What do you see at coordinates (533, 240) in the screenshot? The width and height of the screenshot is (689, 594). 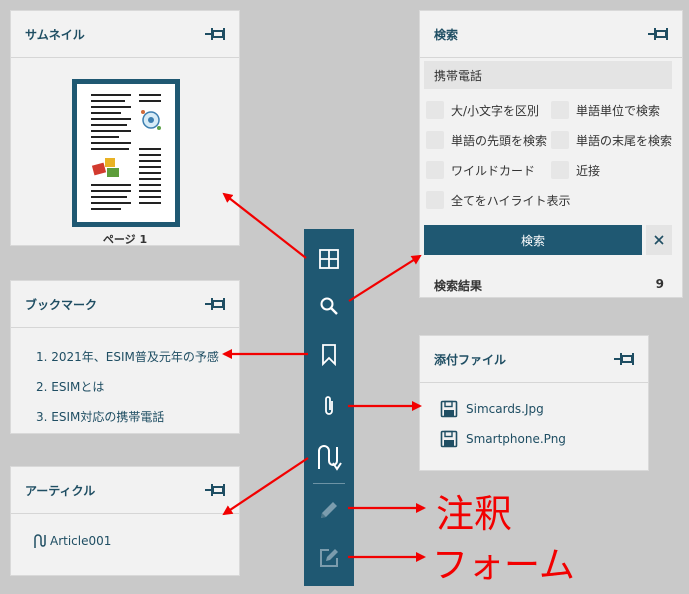 I see `search-button: 検索` at bounding box center [533, 240].